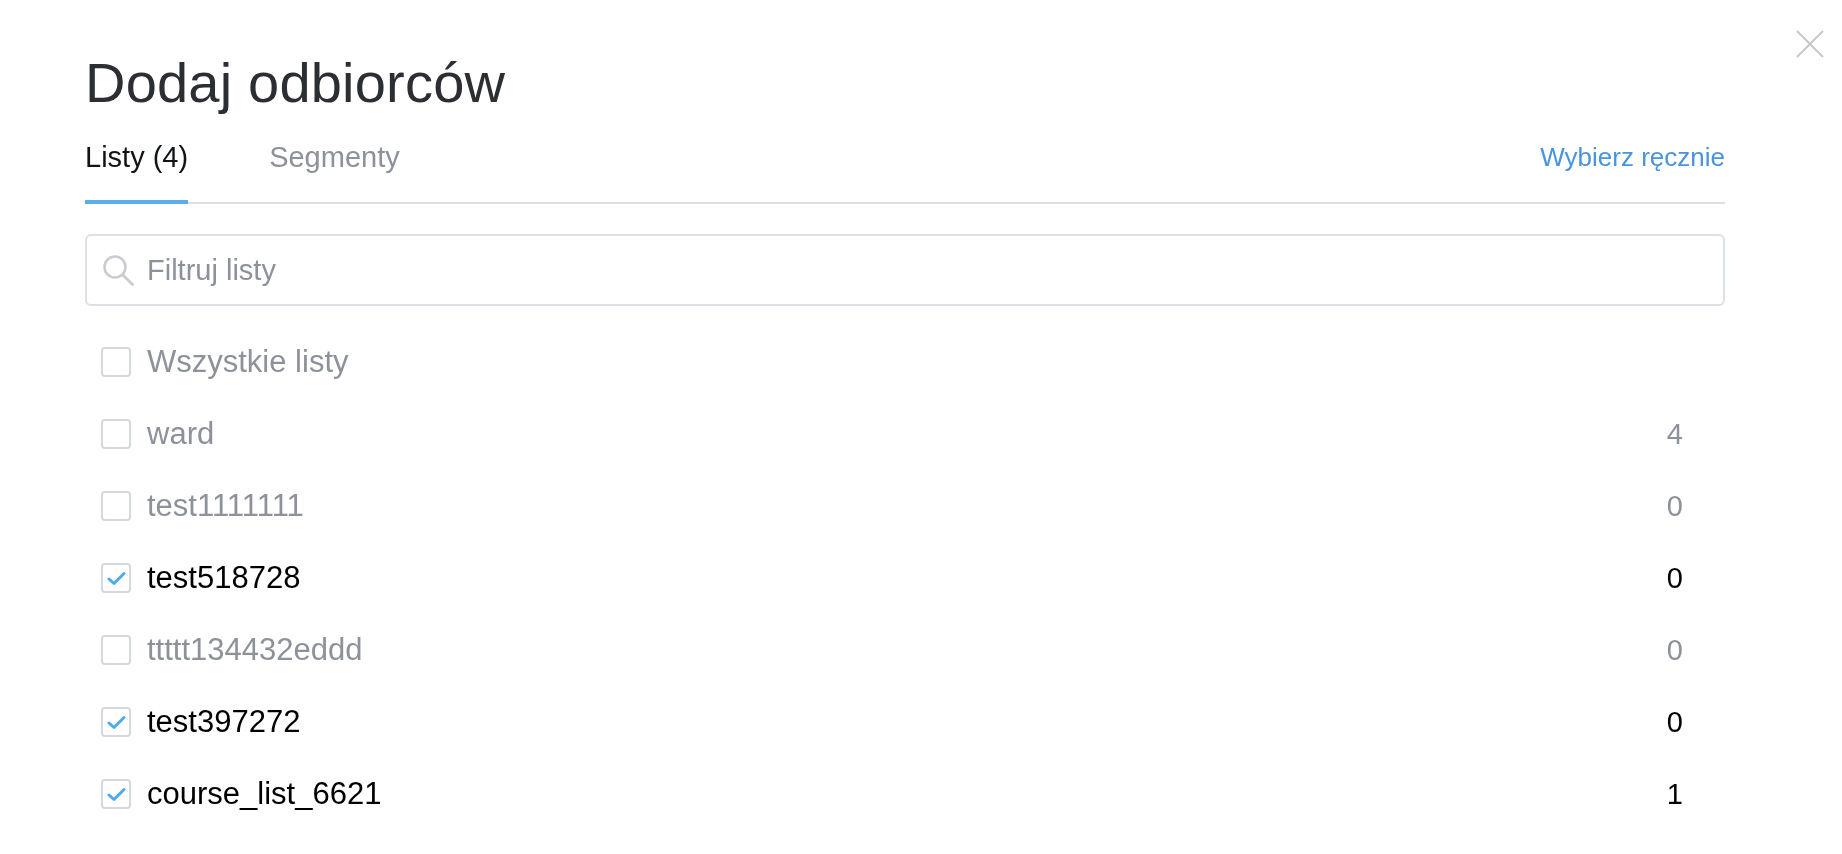  Describe the element at coordinates (181, 434) in the screenshot. I see `list-name: ward` at that location.